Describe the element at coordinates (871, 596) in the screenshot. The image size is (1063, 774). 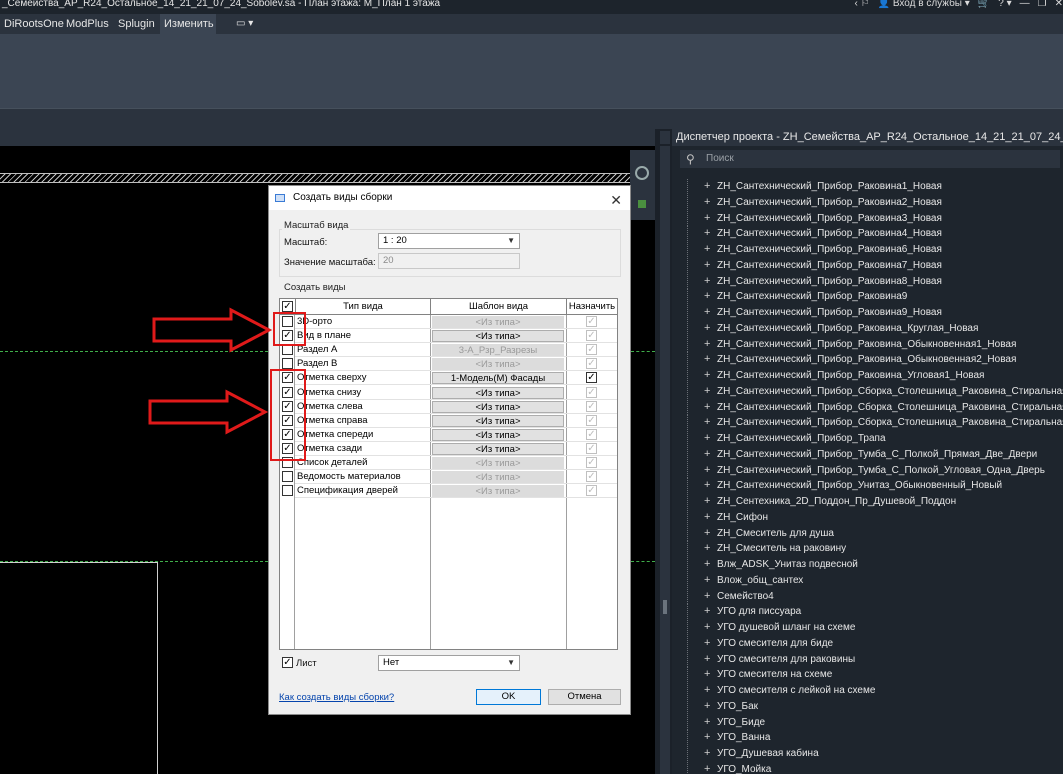
I see `browser-tree-item: + Семейство4` at that location.